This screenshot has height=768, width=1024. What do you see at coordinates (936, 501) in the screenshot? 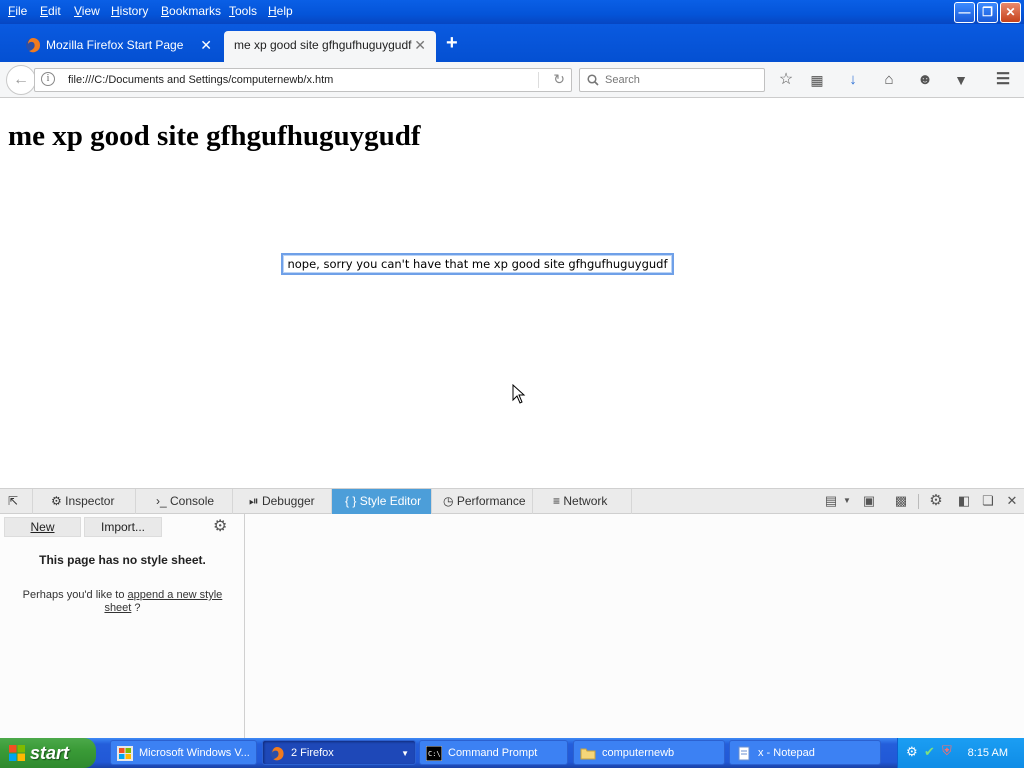
I see `settings-gear-icon: ⚙` at bounding box center [936, 501].